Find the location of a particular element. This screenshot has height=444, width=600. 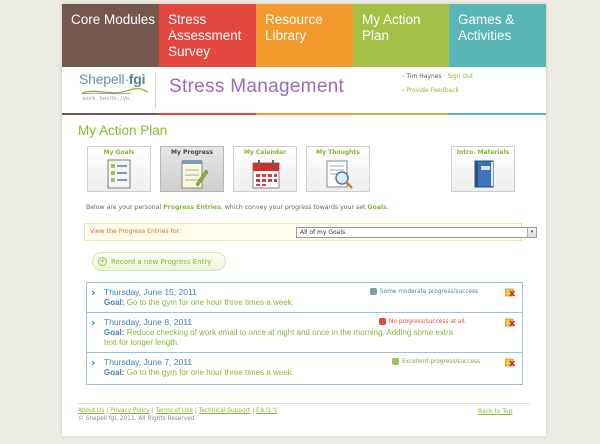

provide-feedback-link: Provide Feedback is located at coordinates (432, 90).